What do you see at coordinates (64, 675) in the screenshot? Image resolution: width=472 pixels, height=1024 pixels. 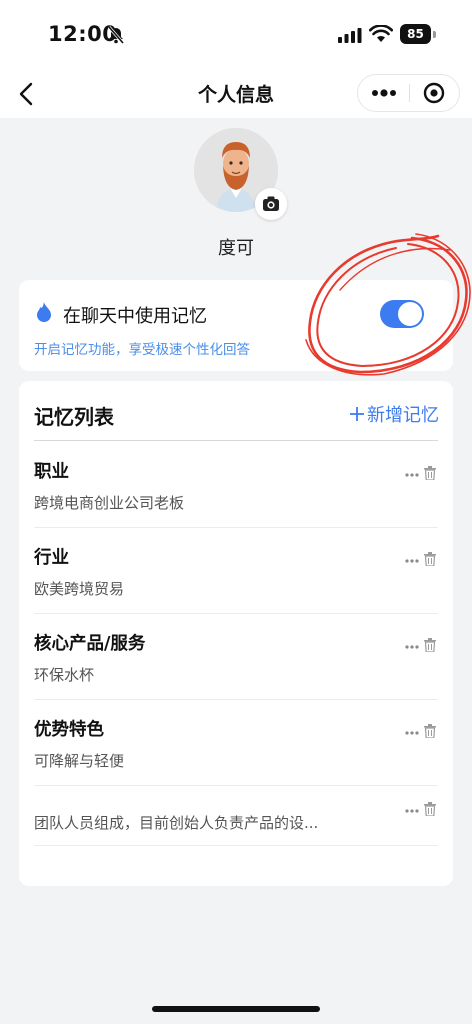 I see `memory-item-value: 环保水杯` at bounding box center [64, 675].